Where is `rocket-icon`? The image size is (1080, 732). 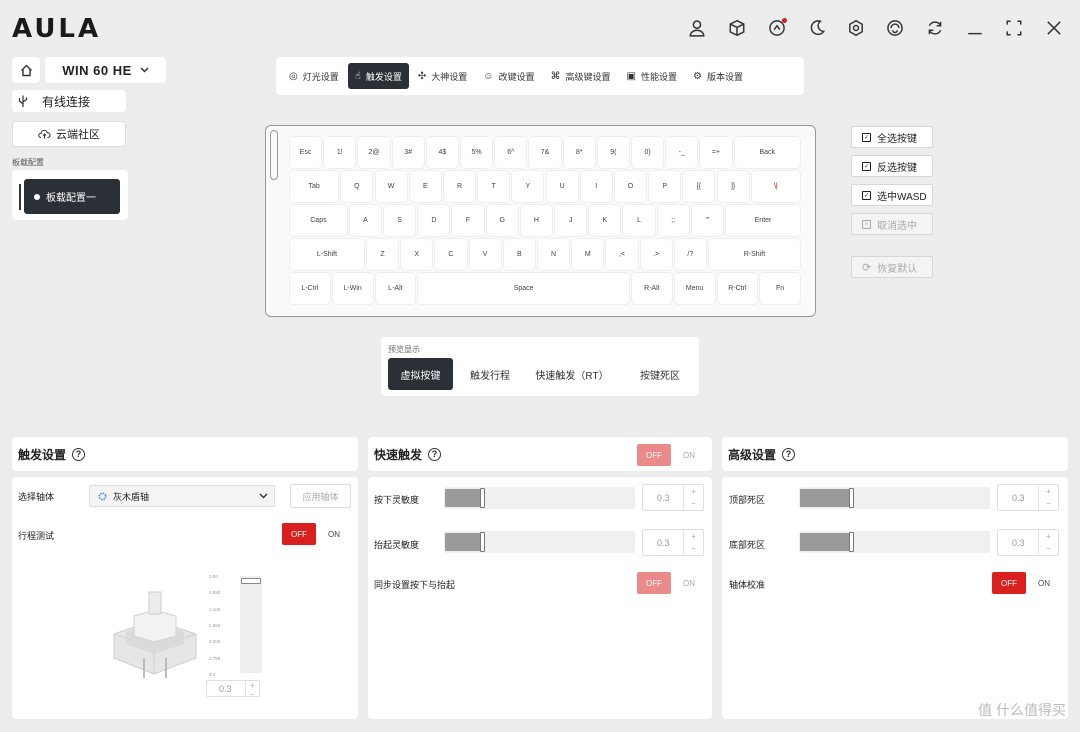 rocket-icon is located at coordinates (777, 28).